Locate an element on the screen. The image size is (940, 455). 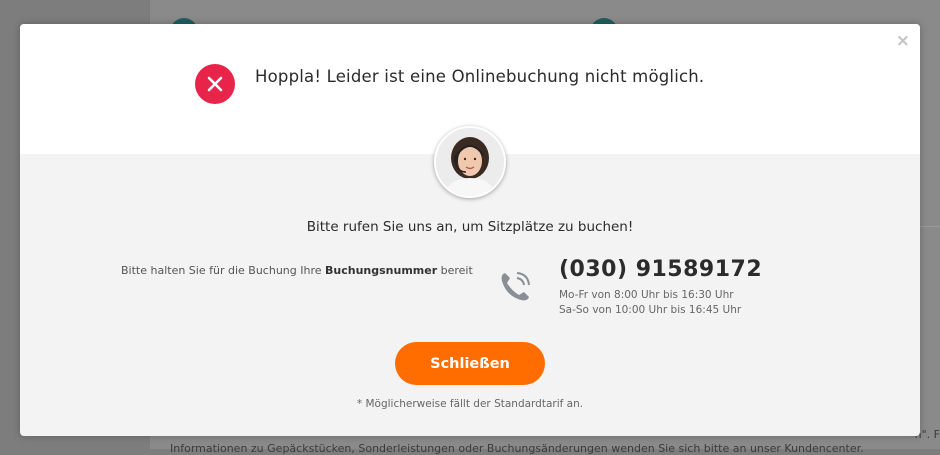
modal-close-icon: × is located at coordinates (903, 41).